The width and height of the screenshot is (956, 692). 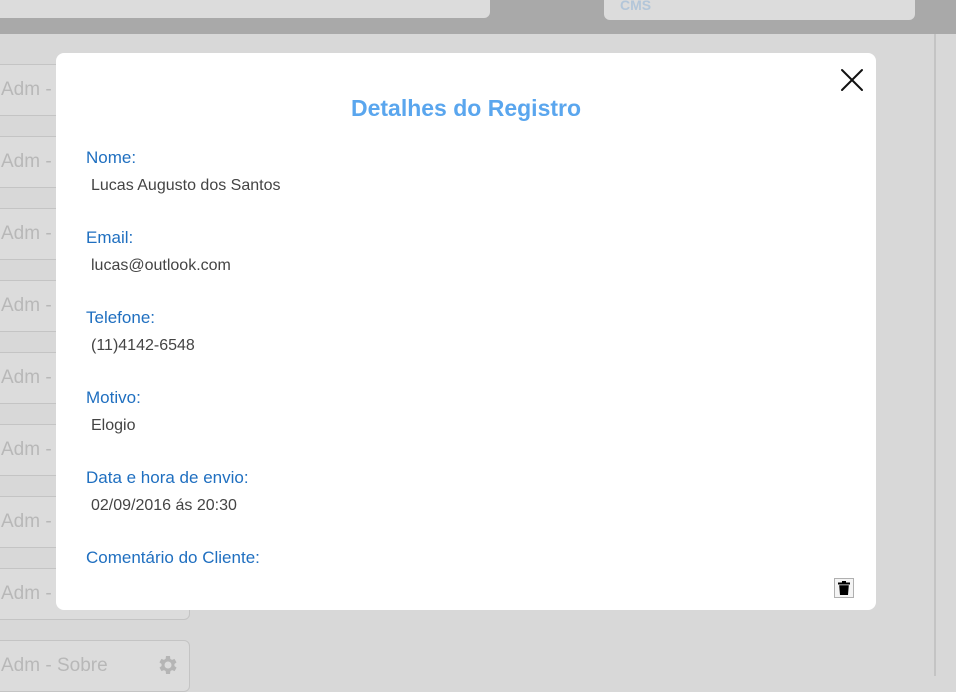 What do you see at coordinates (110, 237) in the screenshot?
I see `field-label: Email:` at bounding box center [110, 237].